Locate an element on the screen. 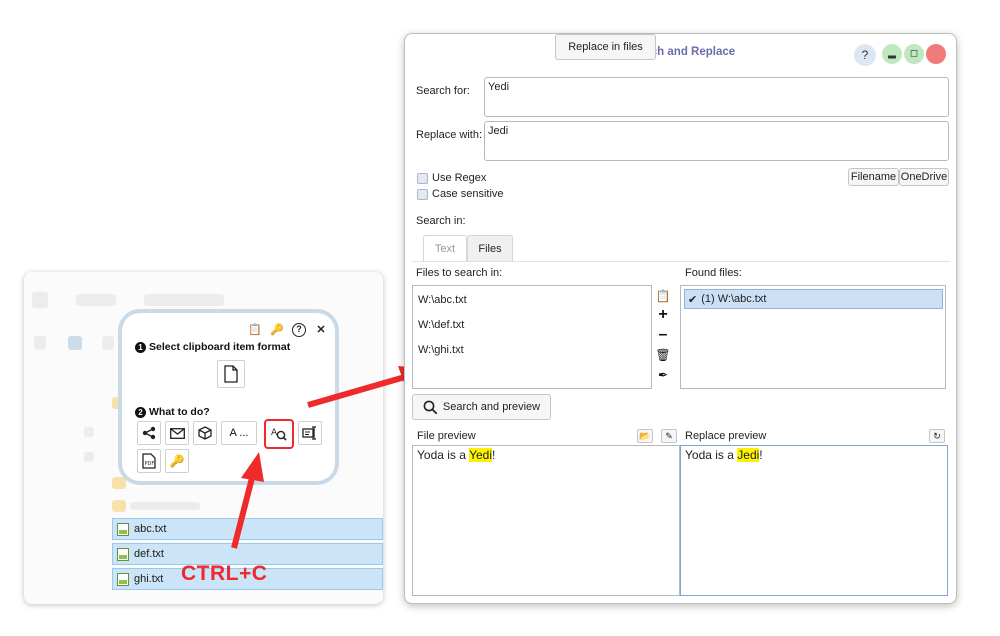 The image size is (1000, 636). files-list: W:\abc.txt W:\def.txt W:\ghi.txt is located at coordinates (532, 337).